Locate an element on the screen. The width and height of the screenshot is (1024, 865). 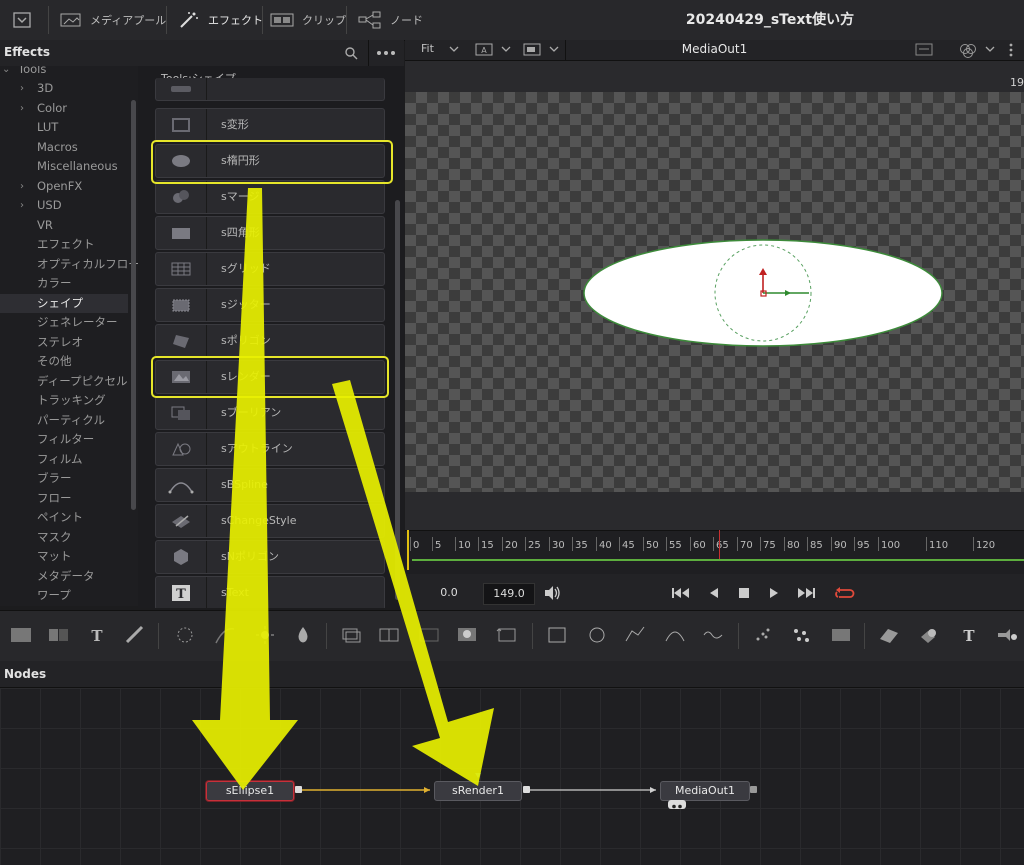
go-to-end-button is located at coordinates (806, 593).